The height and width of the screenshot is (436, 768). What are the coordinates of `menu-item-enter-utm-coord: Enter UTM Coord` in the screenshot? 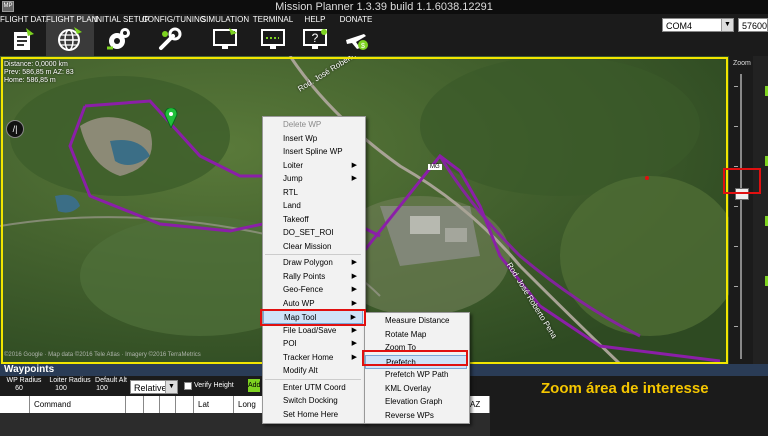 It's located at (313, 388).